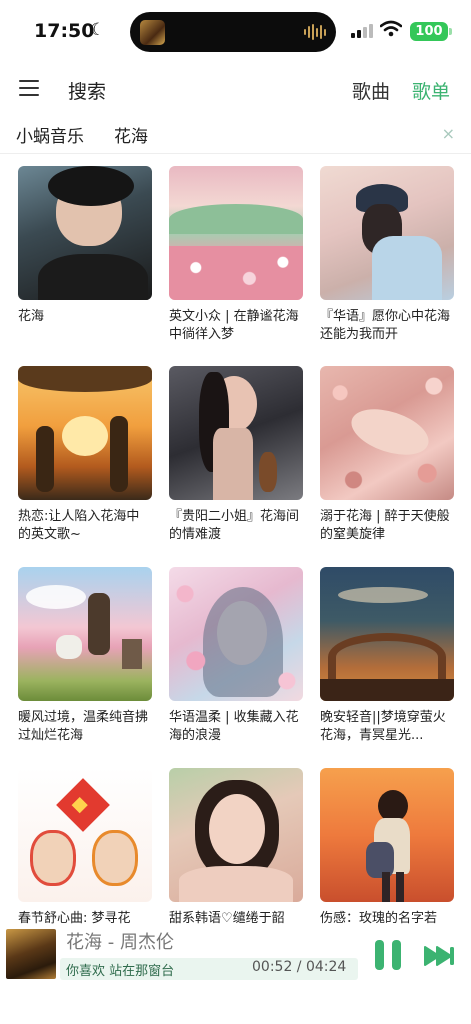 The height and width of the screenshot is (1024, 471). What do you see at coordinates (236, 326) in the screenshot?
I see `playlist-title: 英文小众 | 在静谧花海中徜徉入梦` at bounding box center [236, 326].